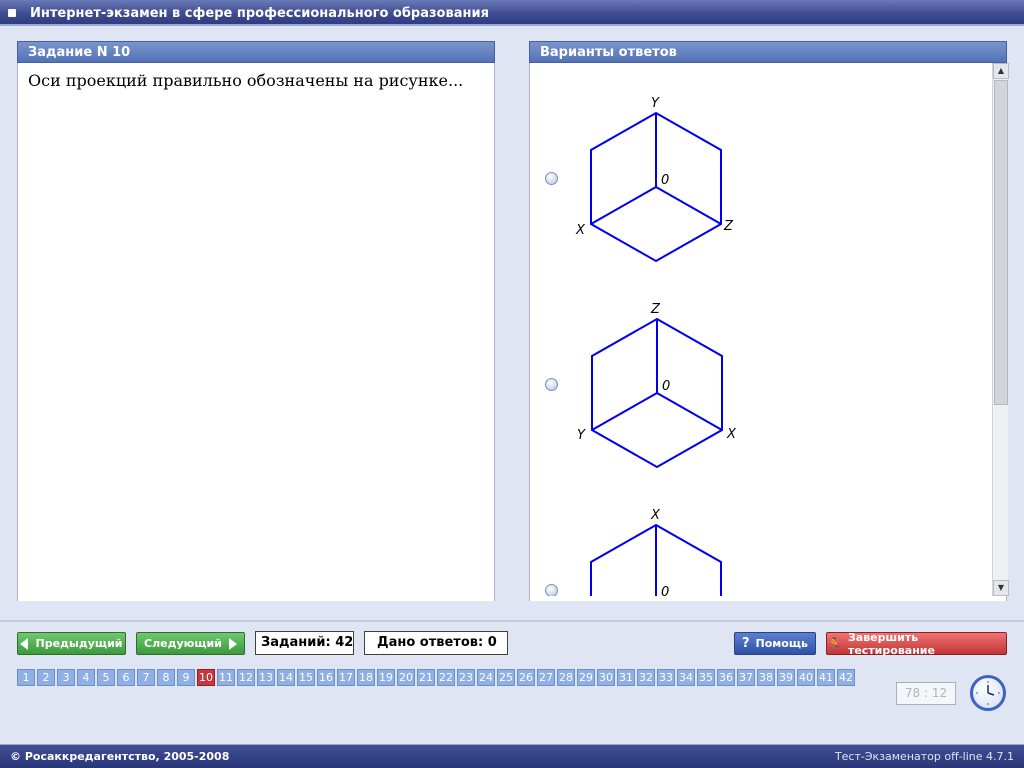 The height and width of the screenshot is (768, 1024). I want to click on page-number-button: 31, so click(626, 677).